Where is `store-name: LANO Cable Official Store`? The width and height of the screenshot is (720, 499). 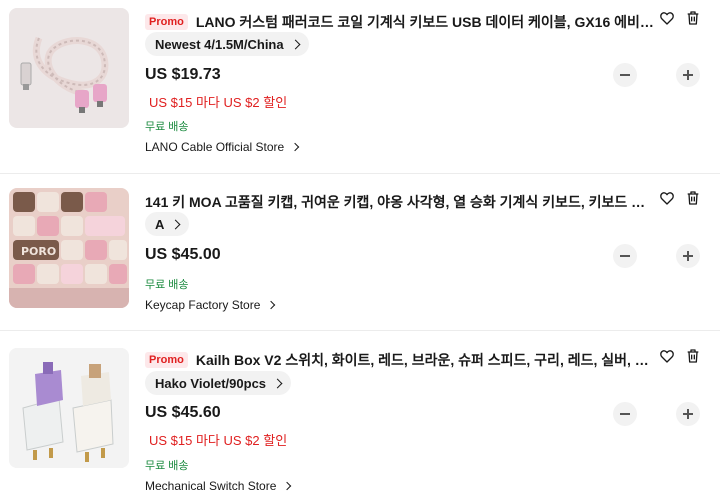
store-name: LANO Cable Official Store is located at coordinates (215, 147).